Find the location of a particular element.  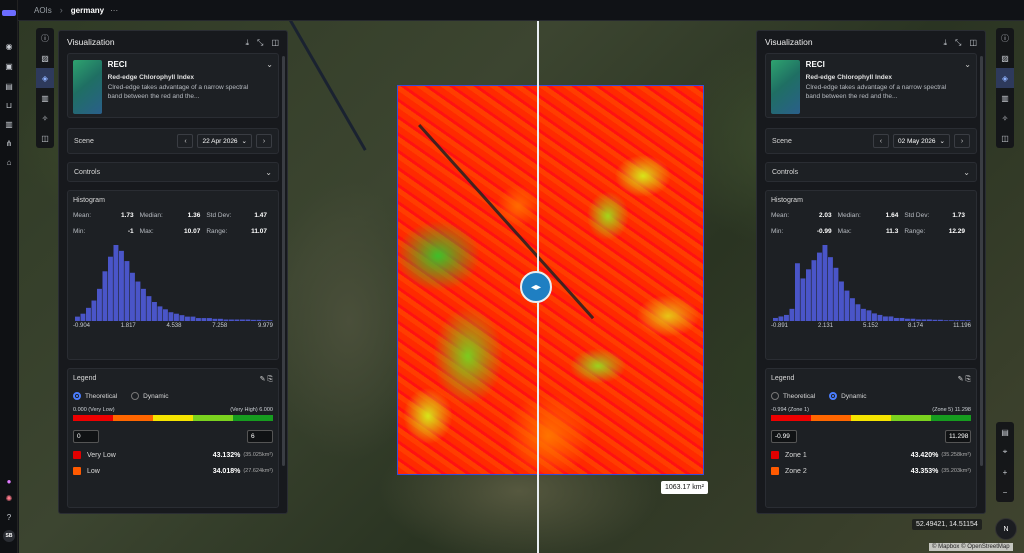

zoom-out-icon: − is located at coordinates (1005, 492).